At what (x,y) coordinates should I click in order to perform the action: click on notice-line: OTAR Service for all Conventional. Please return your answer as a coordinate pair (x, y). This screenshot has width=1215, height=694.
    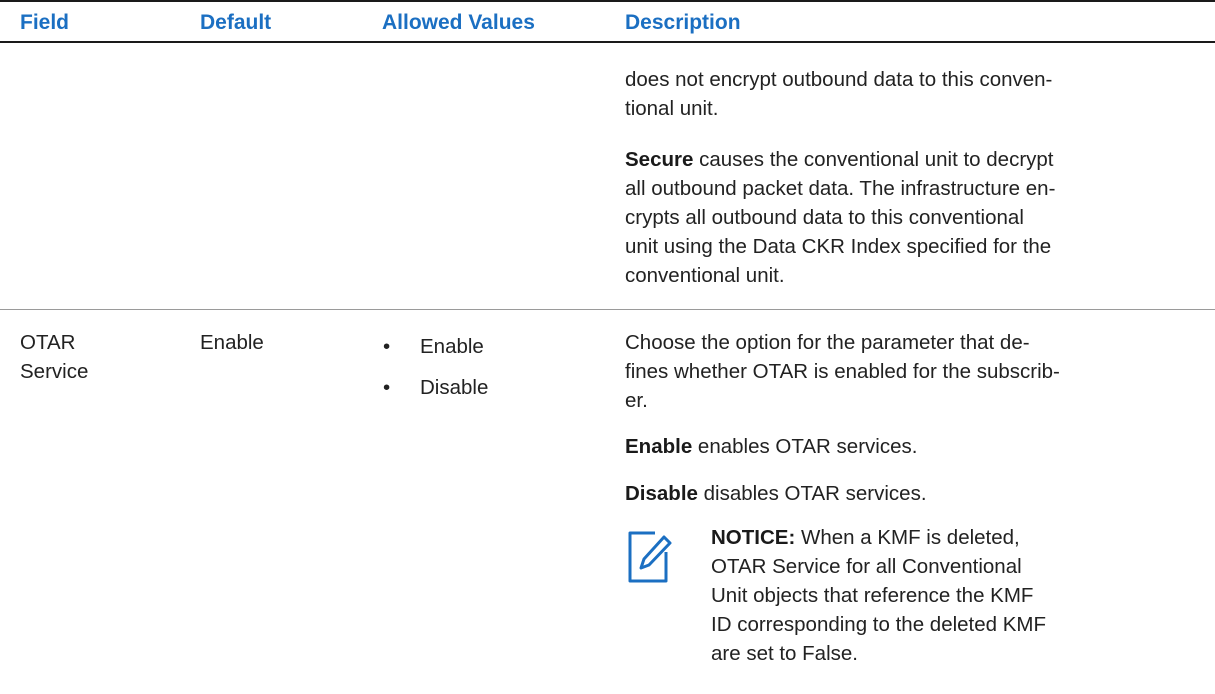
    Looking at the image, I should click on (866, 566).